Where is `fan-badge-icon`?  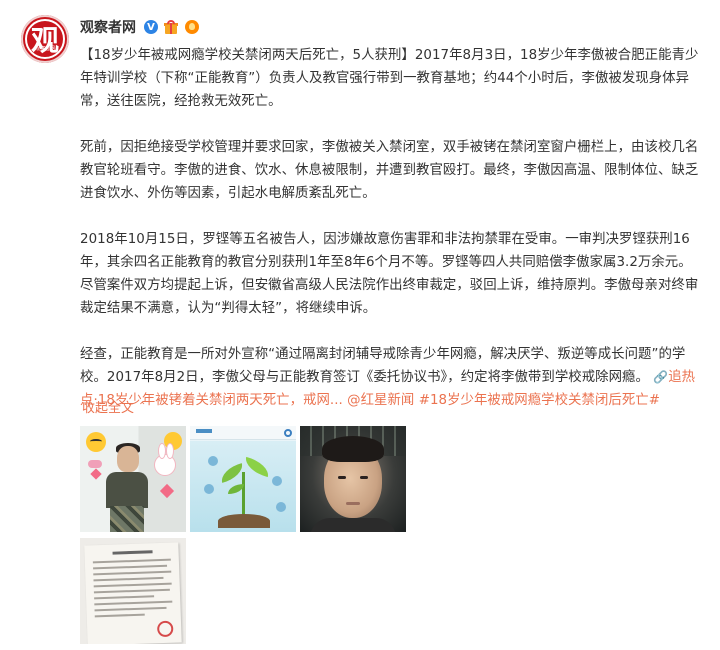
fan-badge-icon is located at coordinates (192, 27).